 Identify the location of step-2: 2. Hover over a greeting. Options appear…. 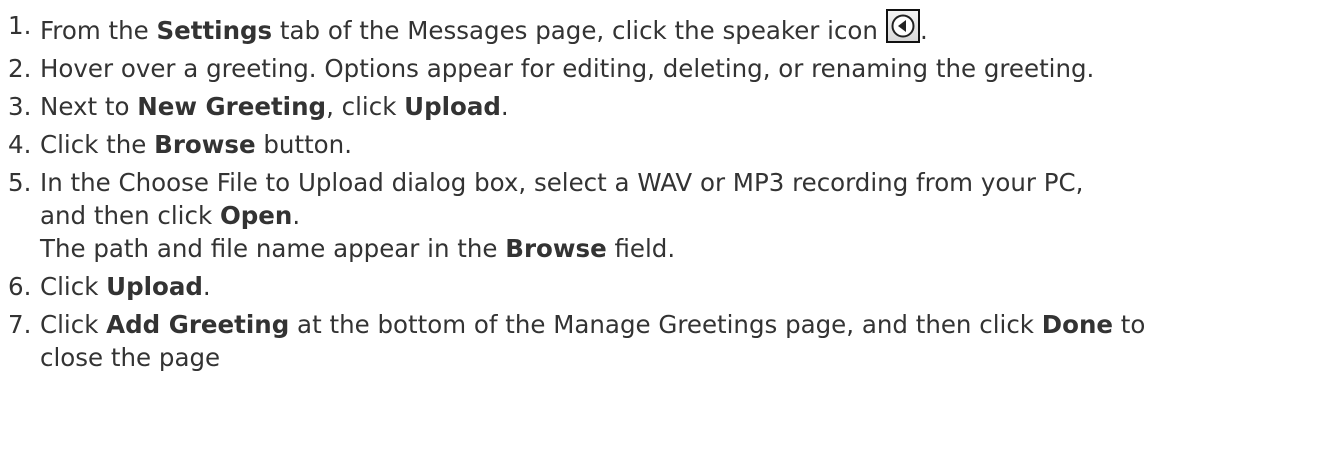
(663, 68).